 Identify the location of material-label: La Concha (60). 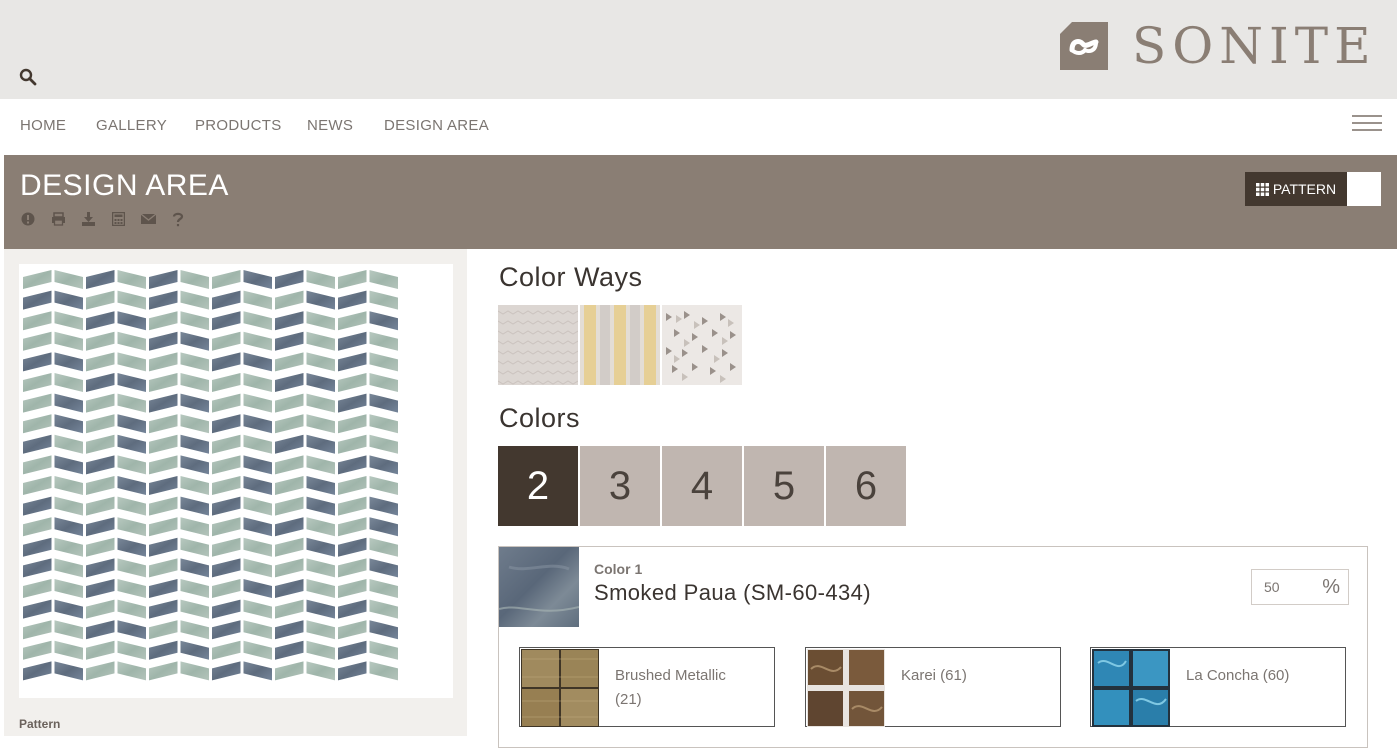
(1238, 675).